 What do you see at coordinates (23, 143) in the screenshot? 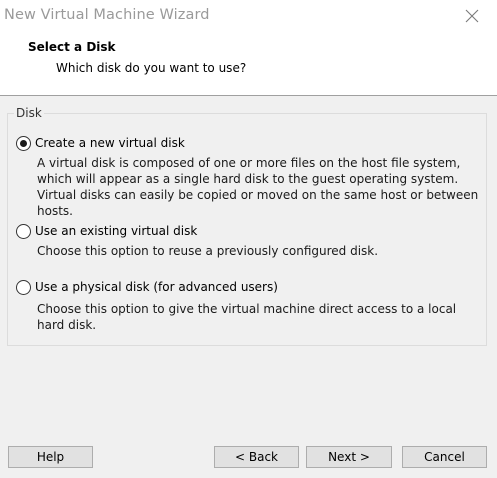
I see `radio-create-new-disk` at bounding box center [23, 143].